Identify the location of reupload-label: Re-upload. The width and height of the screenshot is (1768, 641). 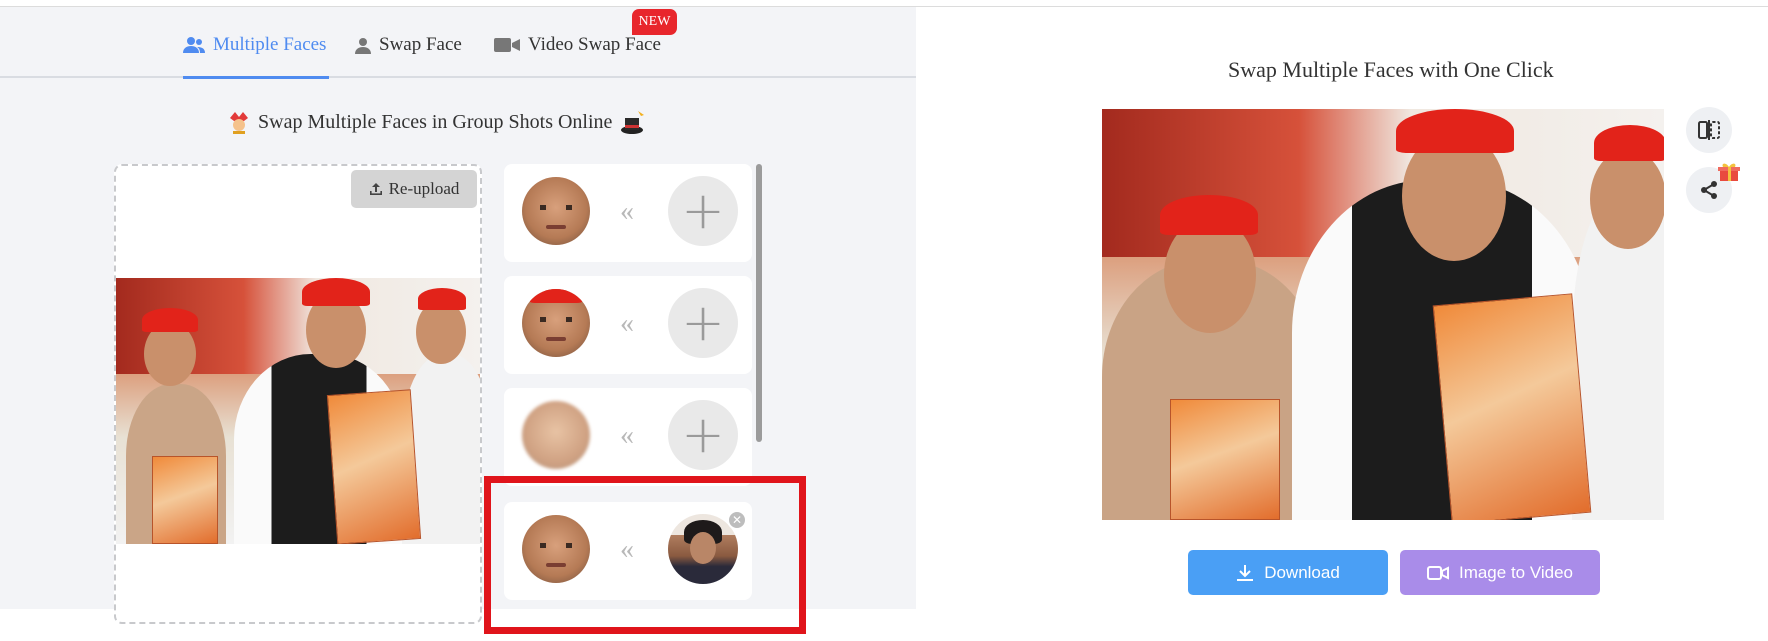
(424, 188).